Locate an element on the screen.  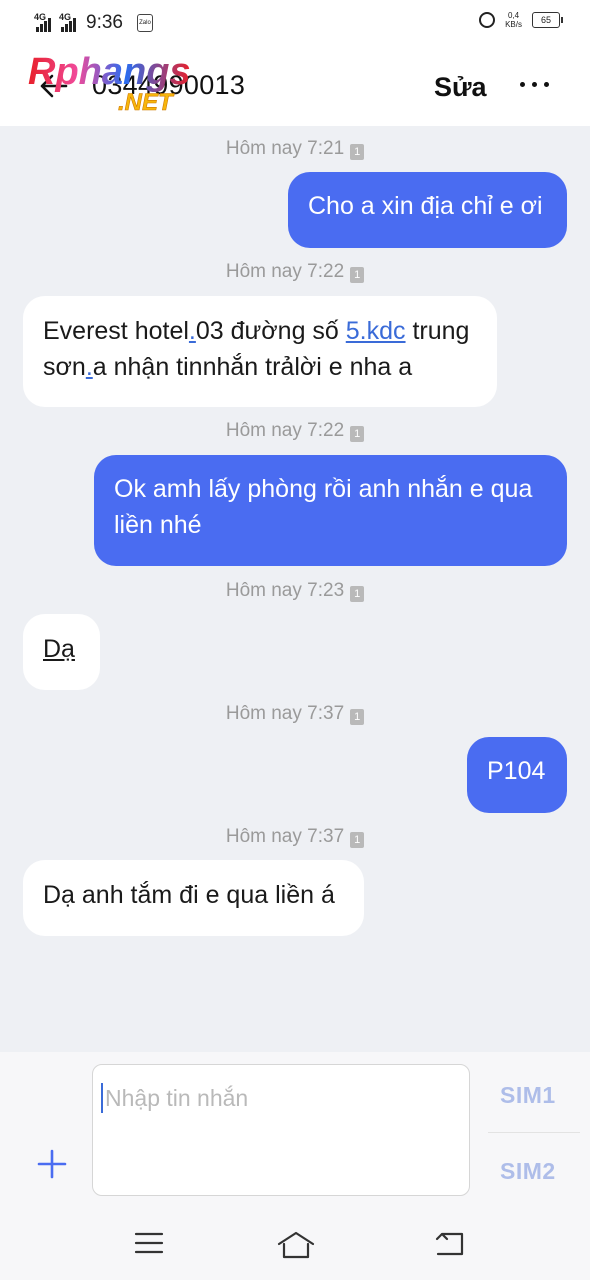
message-timestamp: Hôm nay 7:21 1 is located at coordinates (295, 149).